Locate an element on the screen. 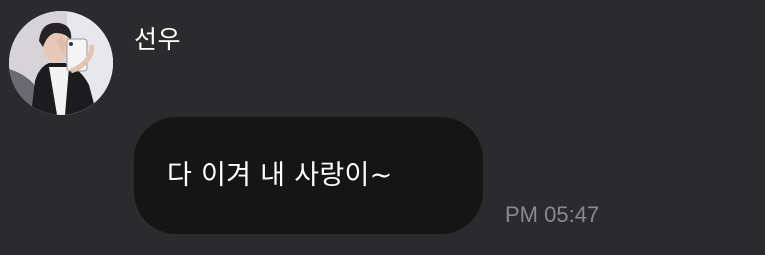 The image size is (765, 255). sender-name: 선우 is located at coordinates (158, 39).